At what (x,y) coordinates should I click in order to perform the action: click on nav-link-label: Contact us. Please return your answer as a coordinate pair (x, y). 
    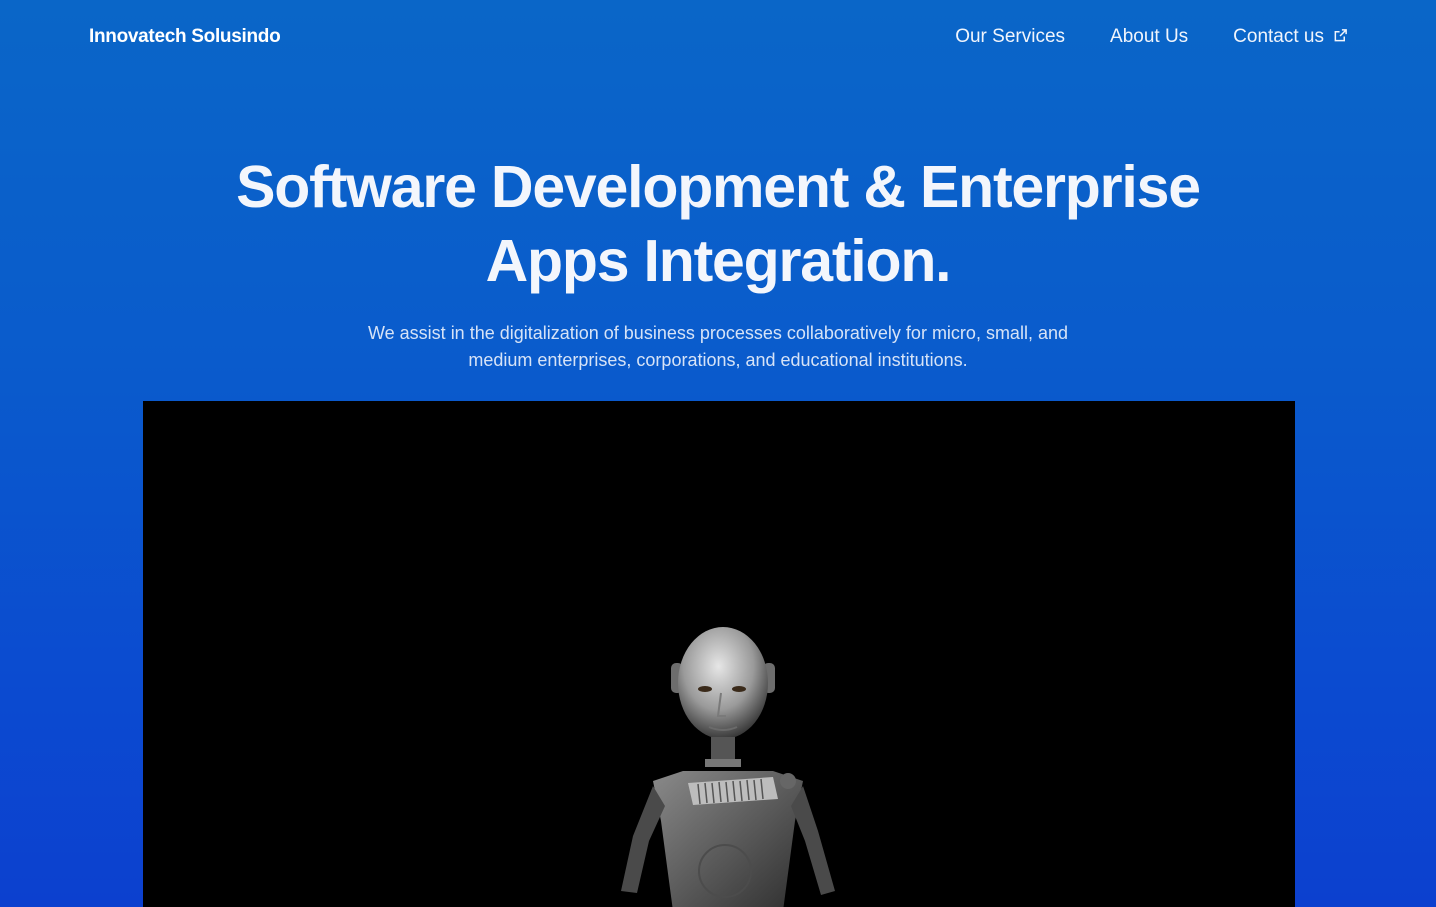
    Looking at the image, I should click on (1278, 36).